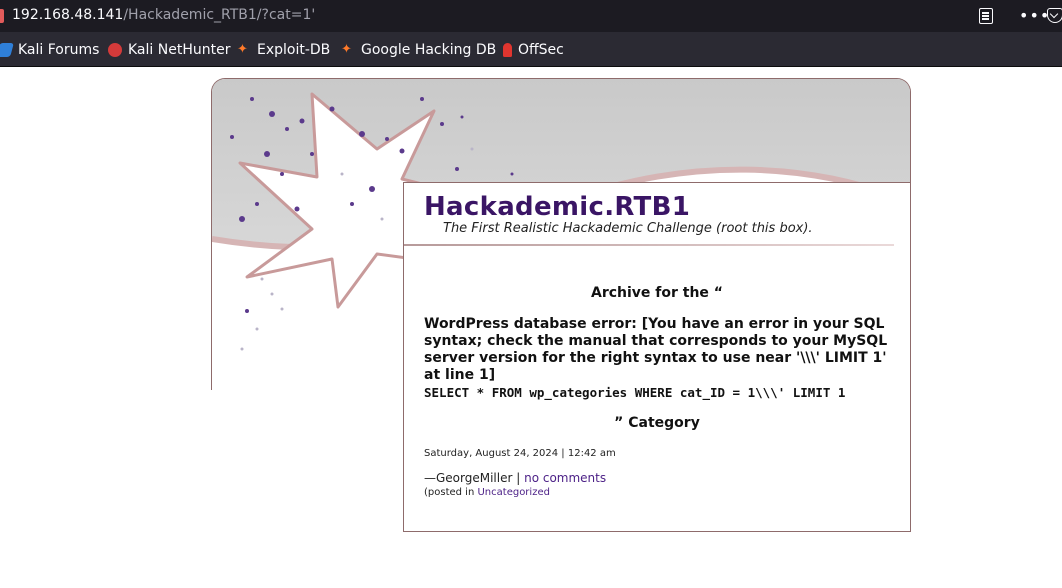  I want to click on post-author: —GeorgeMiller |, so click(474, 478).